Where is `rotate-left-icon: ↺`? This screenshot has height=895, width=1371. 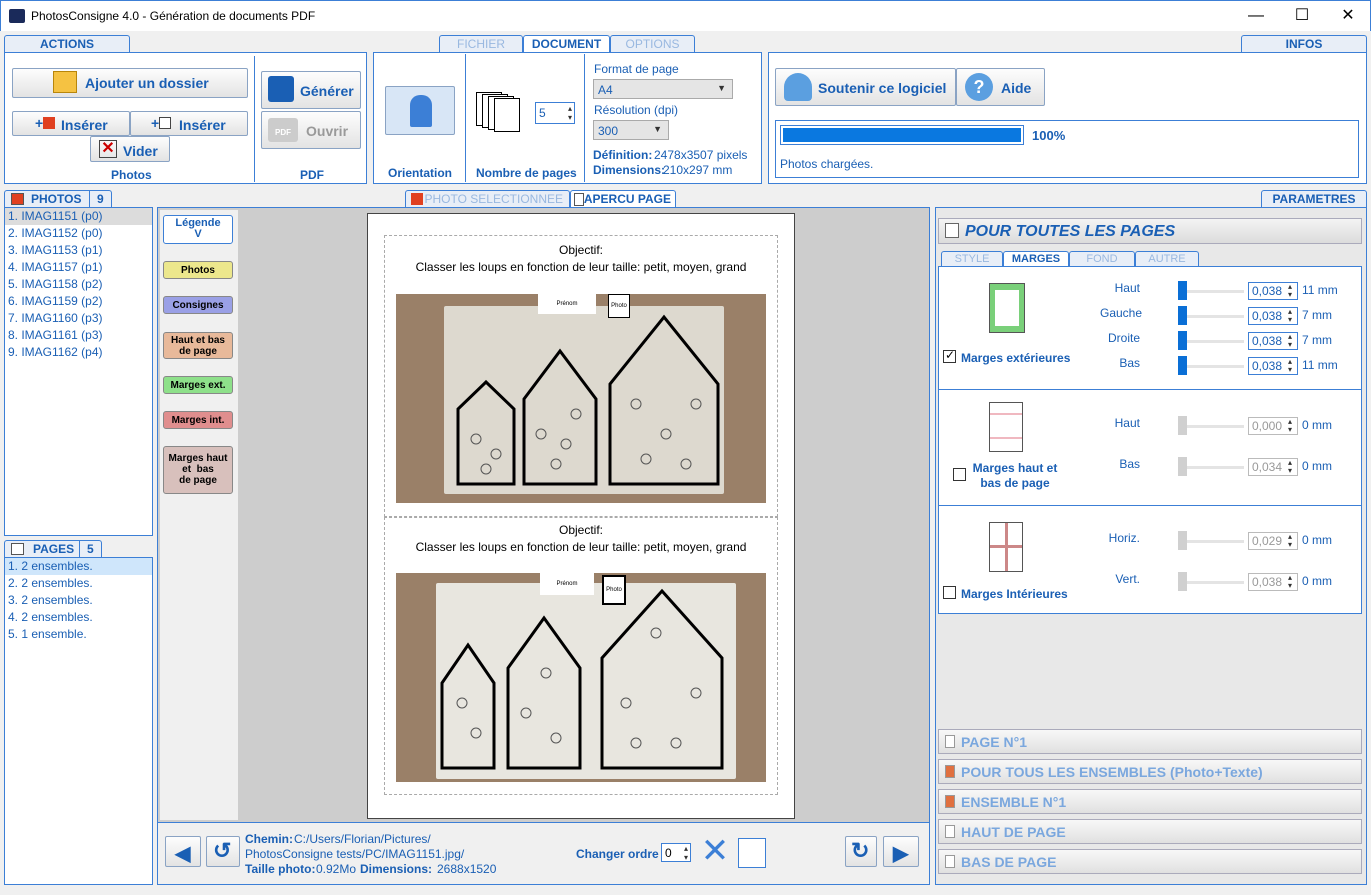 rotate-left-icon: ↺ is located at coordinates (222, 850).